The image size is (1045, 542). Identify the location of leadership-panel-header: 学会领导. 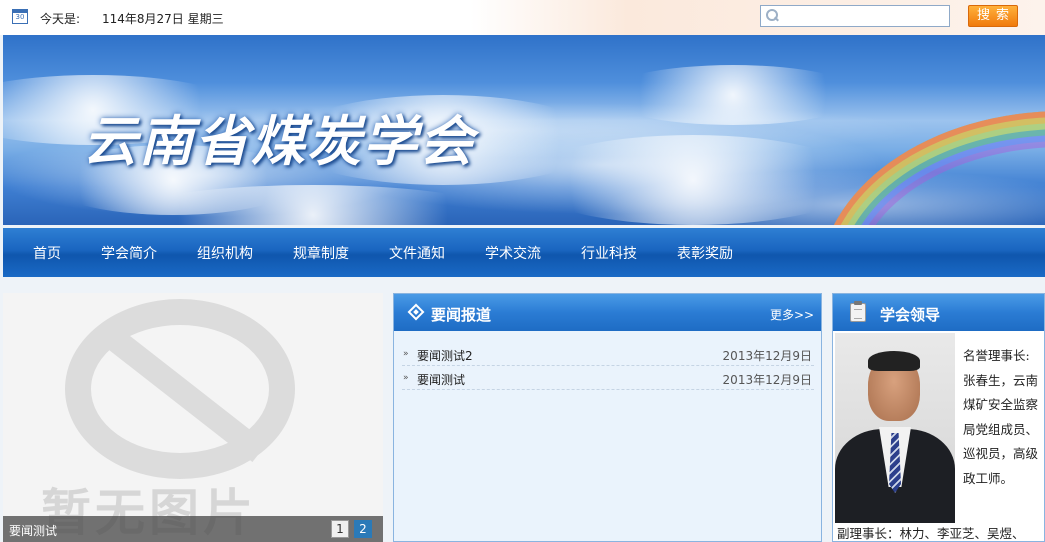
(938, 312).